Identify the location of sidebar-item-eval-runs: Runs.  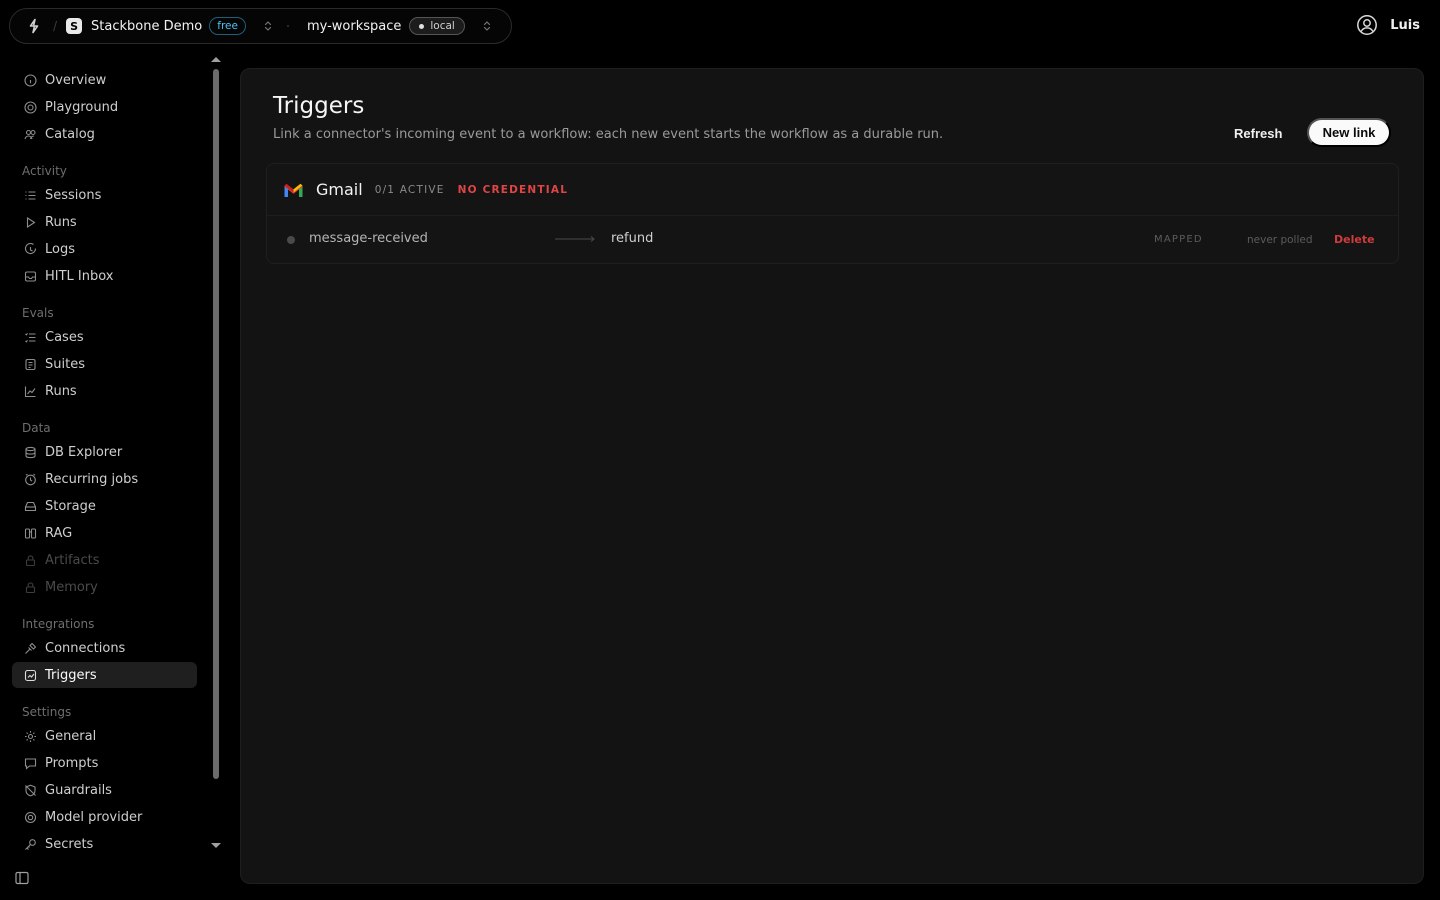
(104, 391).